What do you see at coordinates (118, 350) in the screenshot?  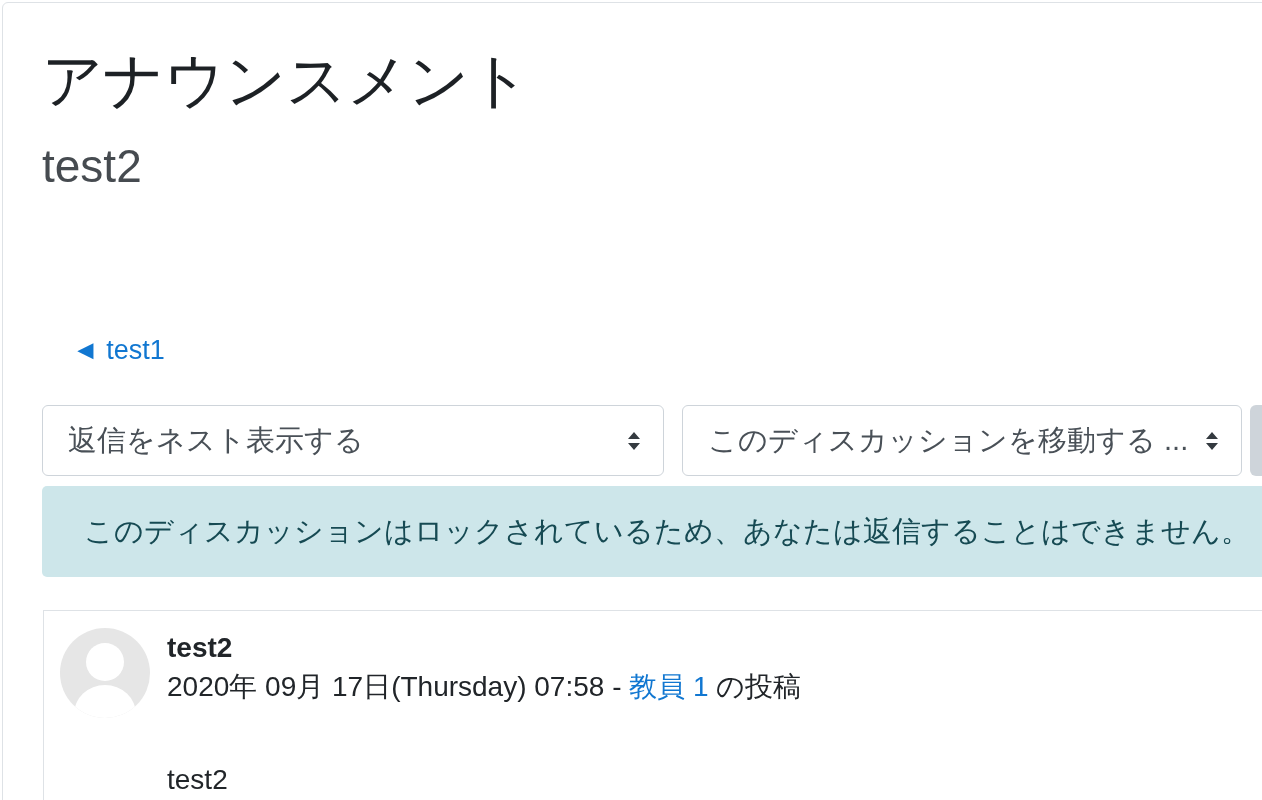 I see `previous-discussion-link: ◄ test1` at bounding box center [118, 350].